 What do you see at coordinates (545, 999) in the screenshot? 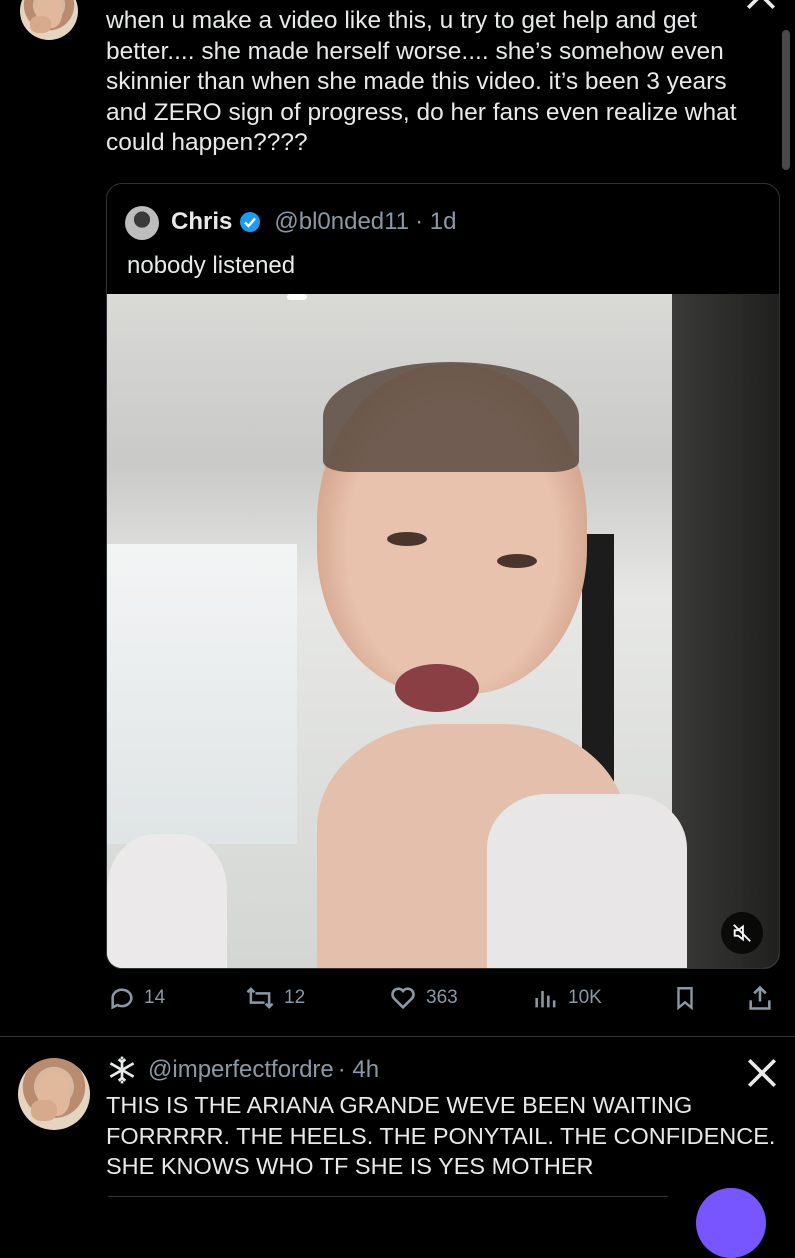
I see `views-icon` at bounding box center [545, 999].